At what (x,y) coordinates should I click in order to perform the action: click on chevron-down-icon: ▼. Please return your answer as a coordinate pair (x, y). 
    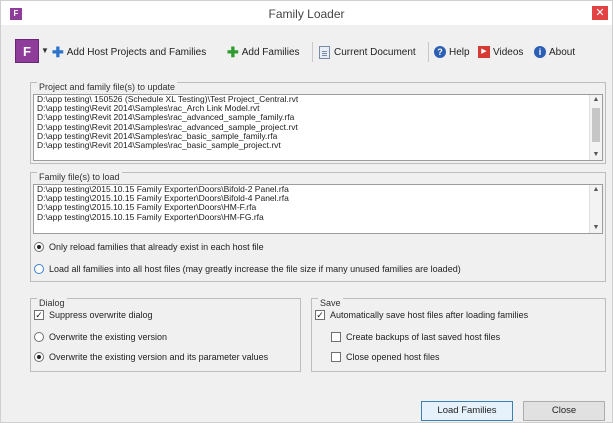
    Looking at the image, I should click on (45, 50).